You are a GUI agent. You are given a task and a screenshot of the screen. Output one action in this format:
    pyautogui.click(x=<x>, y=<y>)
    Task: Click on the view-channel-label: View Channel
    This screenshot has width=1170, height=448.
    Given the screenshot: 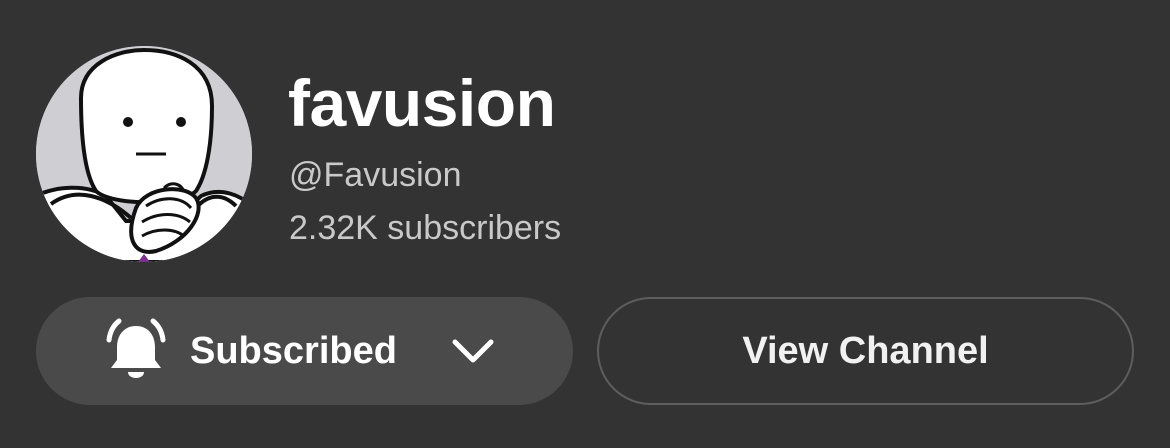 What is the action you would take?
    pyautogui.click(x=865, y=351)
    